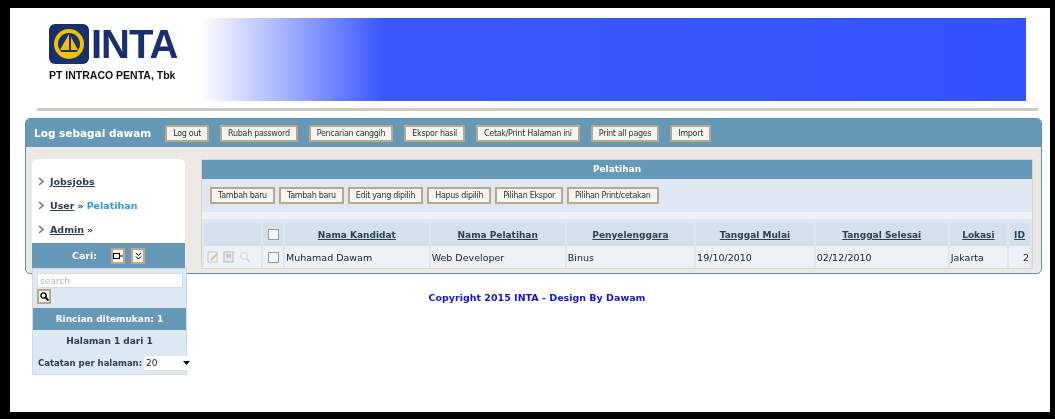 The image size is (1055, 419). What do you see at coordinates (755, 234) in the screenshot?
I see `sort-link: Tanggal Mulai` at bounding box center [755, 234].